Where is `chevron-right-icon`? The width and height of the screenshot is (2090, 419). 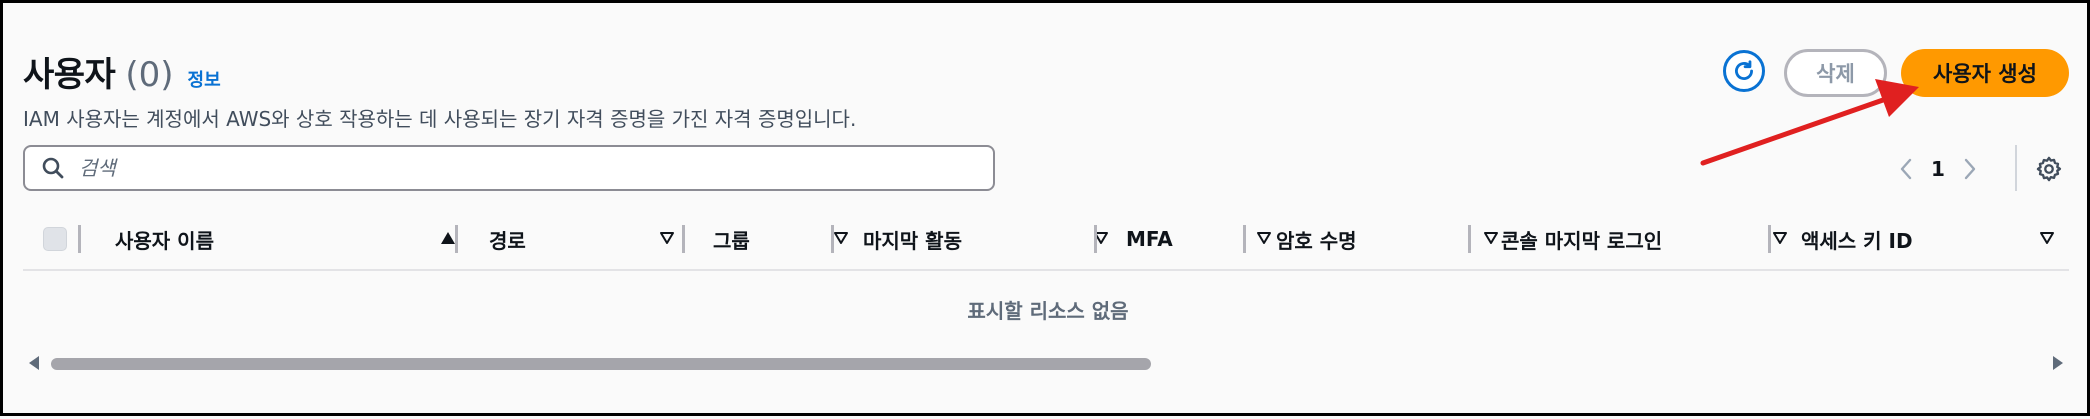 chevron-right-icon is located at coordinates (1970, 169).